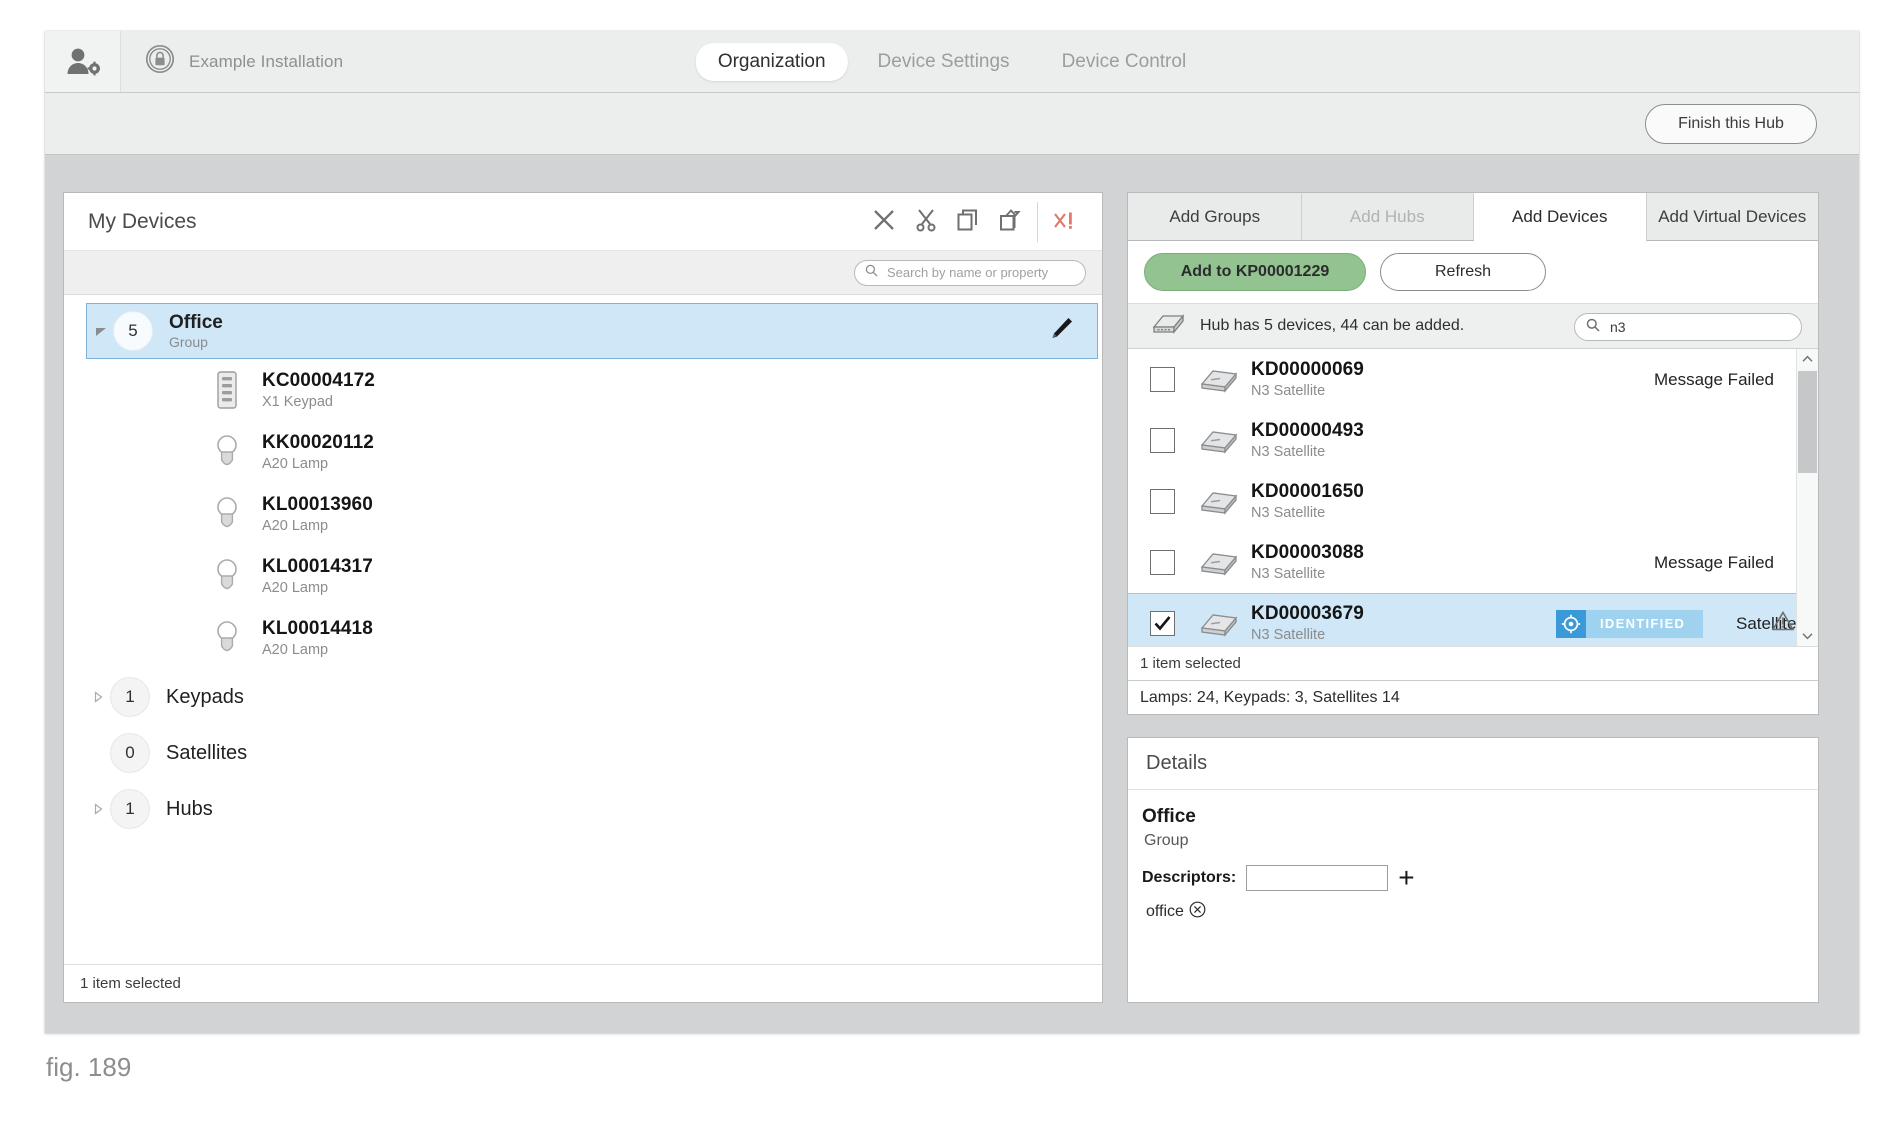 This screenshot has height=1132, width=1882. Describe the element at coordinates (317, 628) in the screenshot. I see `device-name: KL00014418` at that location.